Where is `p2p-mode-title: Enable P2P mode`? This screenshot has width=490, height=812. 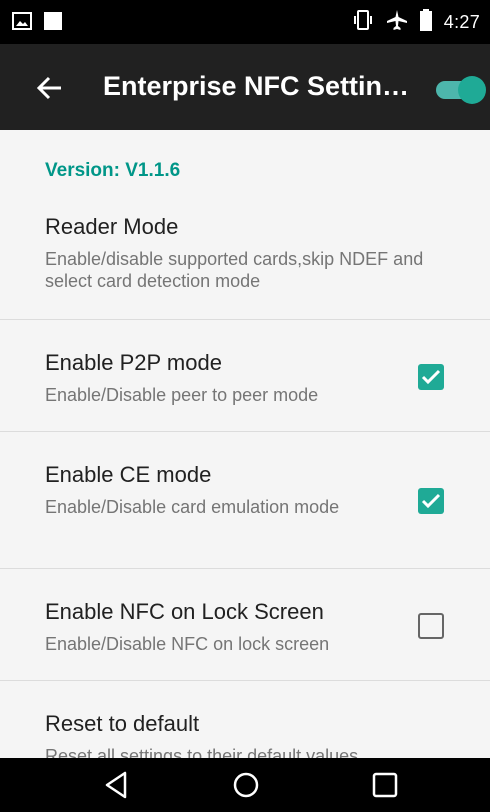 p2p-mode-title: Enable P2P mode is located at coordinates (133, 362).